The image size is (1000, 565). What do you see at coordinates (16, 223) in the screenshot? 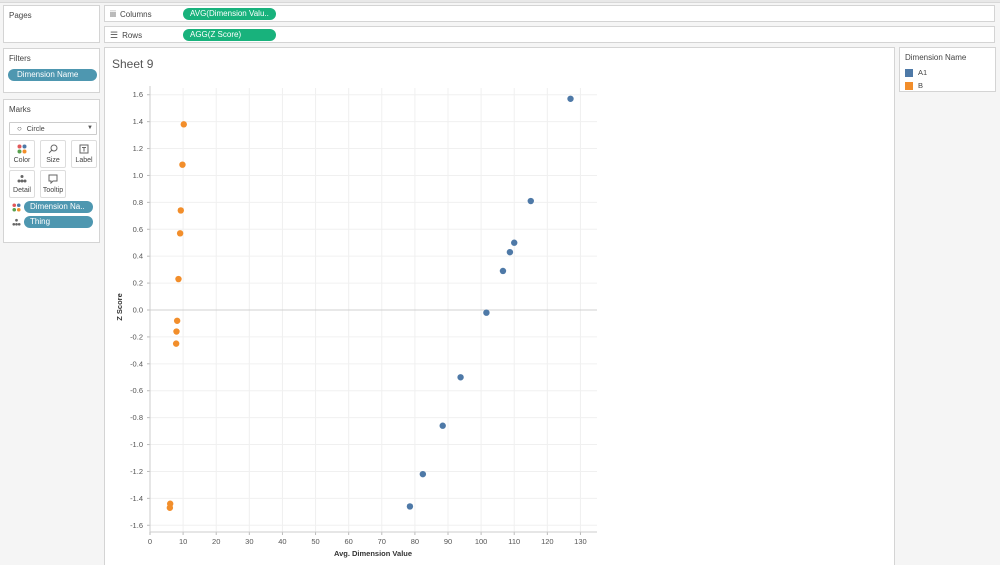
I see `detail-field-icon` at bounding box center [16, 223].